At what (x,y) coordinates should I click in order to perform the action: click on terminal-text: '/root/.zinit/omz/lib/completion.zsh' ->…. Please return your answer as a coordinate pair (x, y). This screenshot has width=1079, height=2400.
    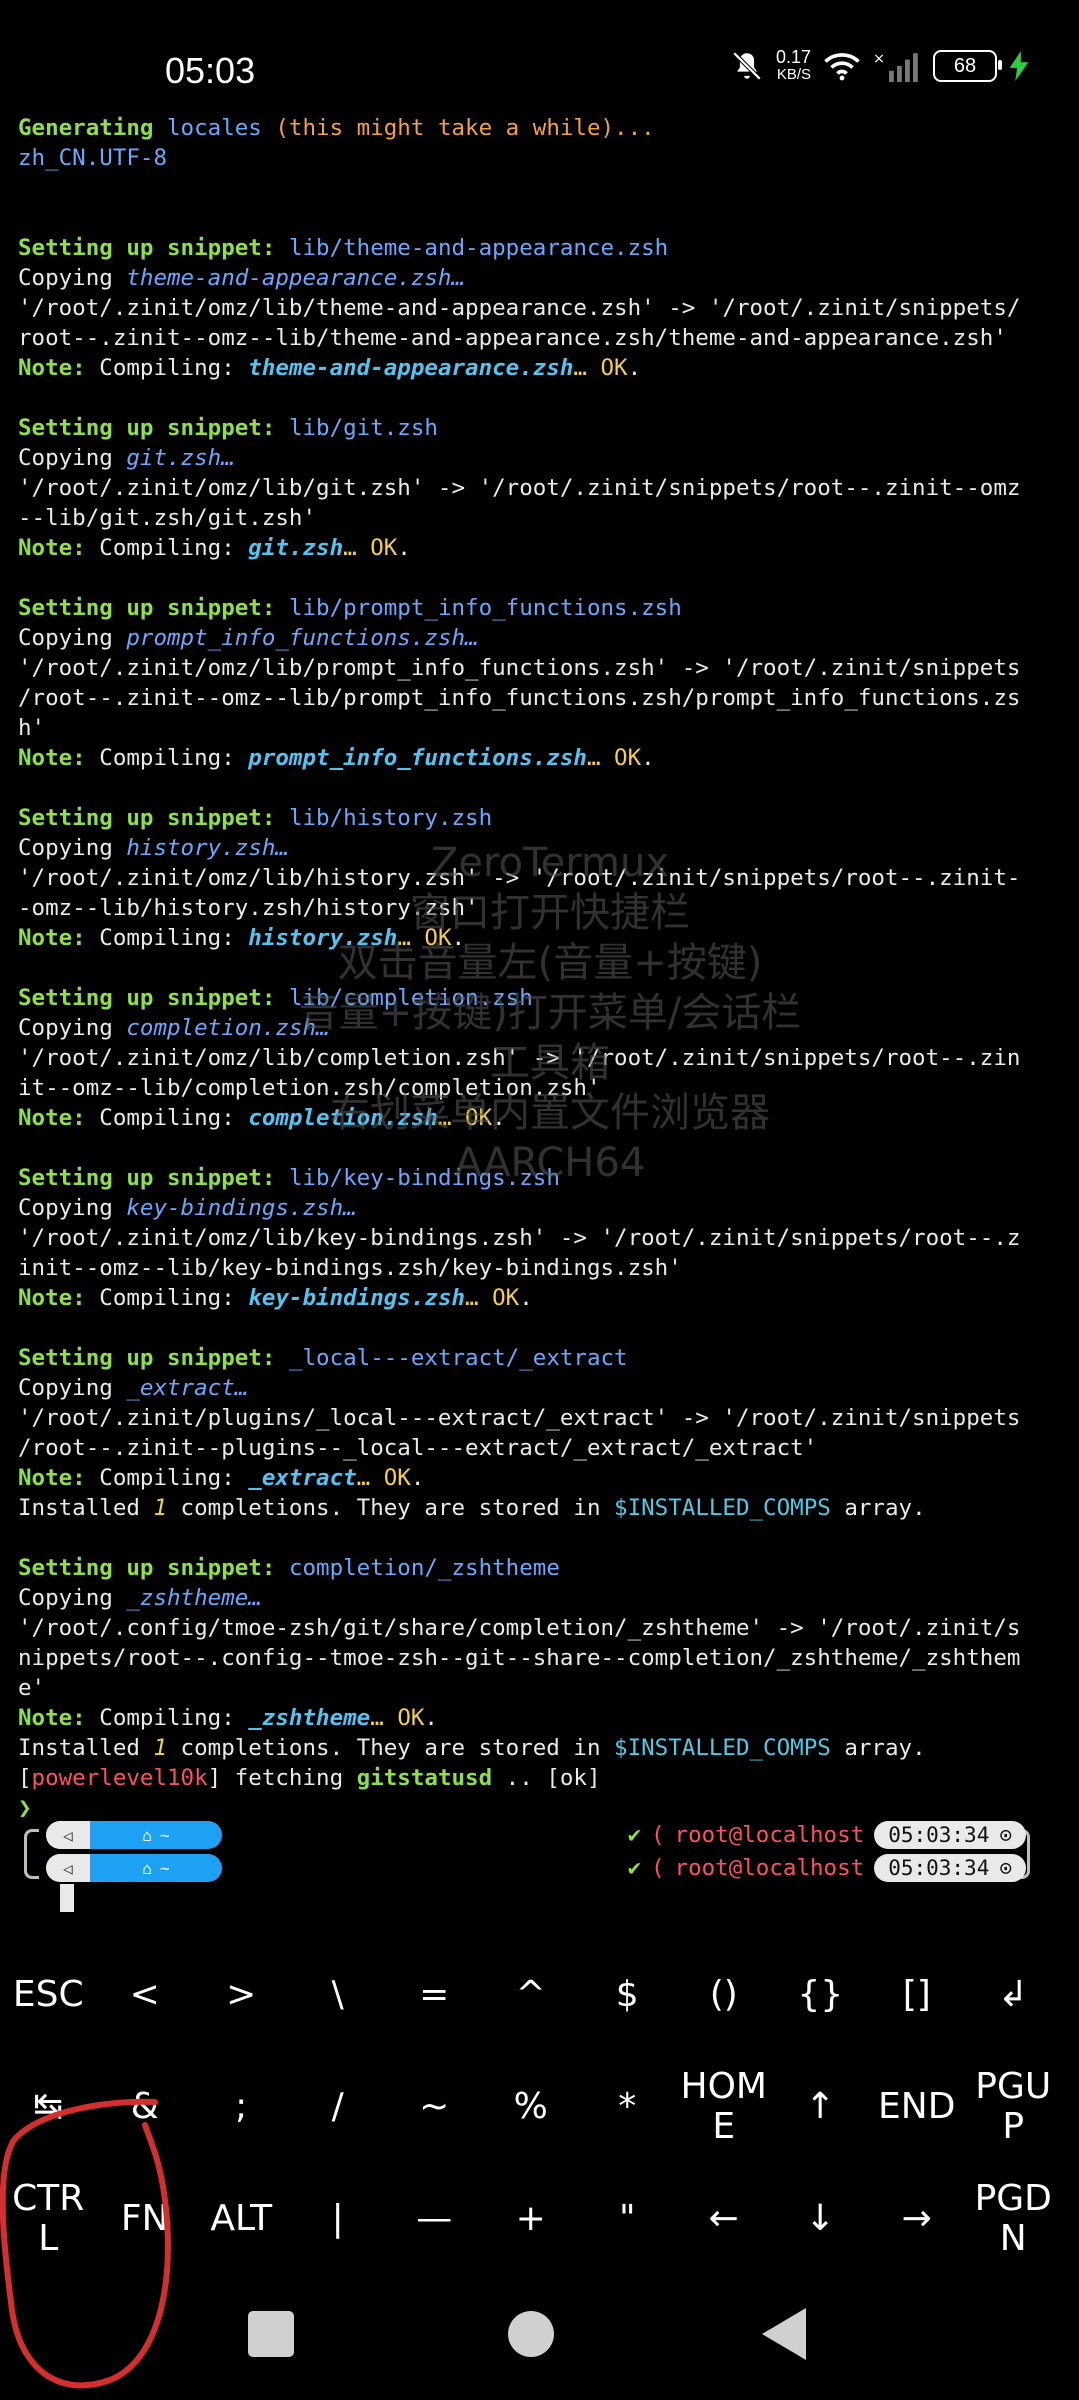
    Looking at the image, I should click on (519, 1058).